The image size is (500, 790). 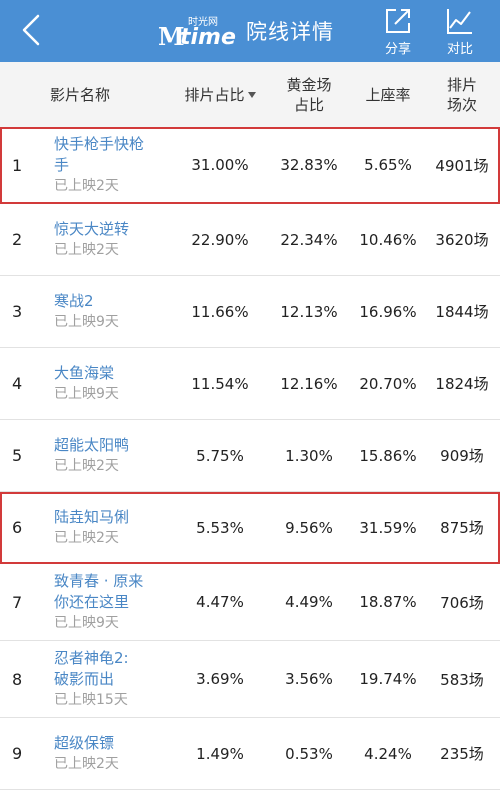 What do you see at coordinates (462, 312) in the screenshot?
I see `shows-value: 1844场` at bounding box center [462, 312].